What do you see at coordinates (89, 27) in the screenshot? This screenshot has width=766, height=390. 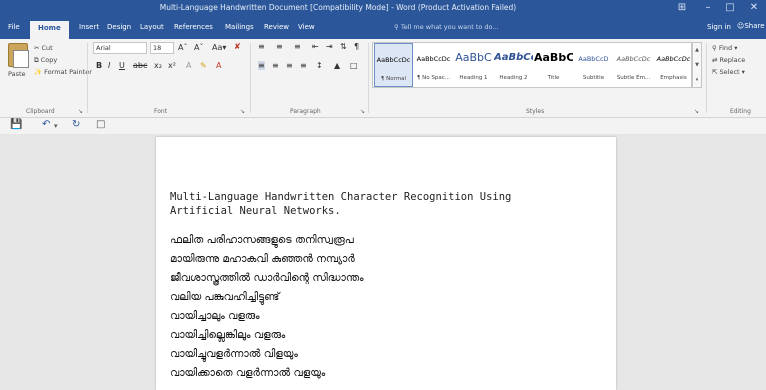 I see `tab-insert: Insert` at bounding box center [89, 27].